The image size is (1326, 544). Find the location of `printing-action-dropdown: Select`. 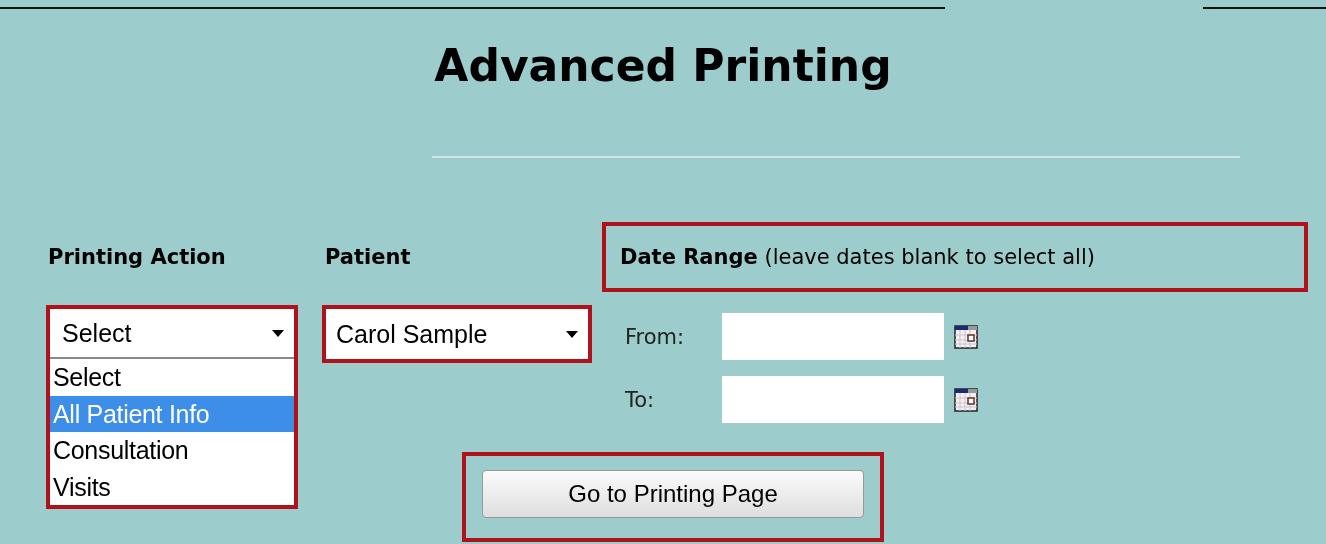

printing-action-dropdown: Select is located at coordinates (172, 333).